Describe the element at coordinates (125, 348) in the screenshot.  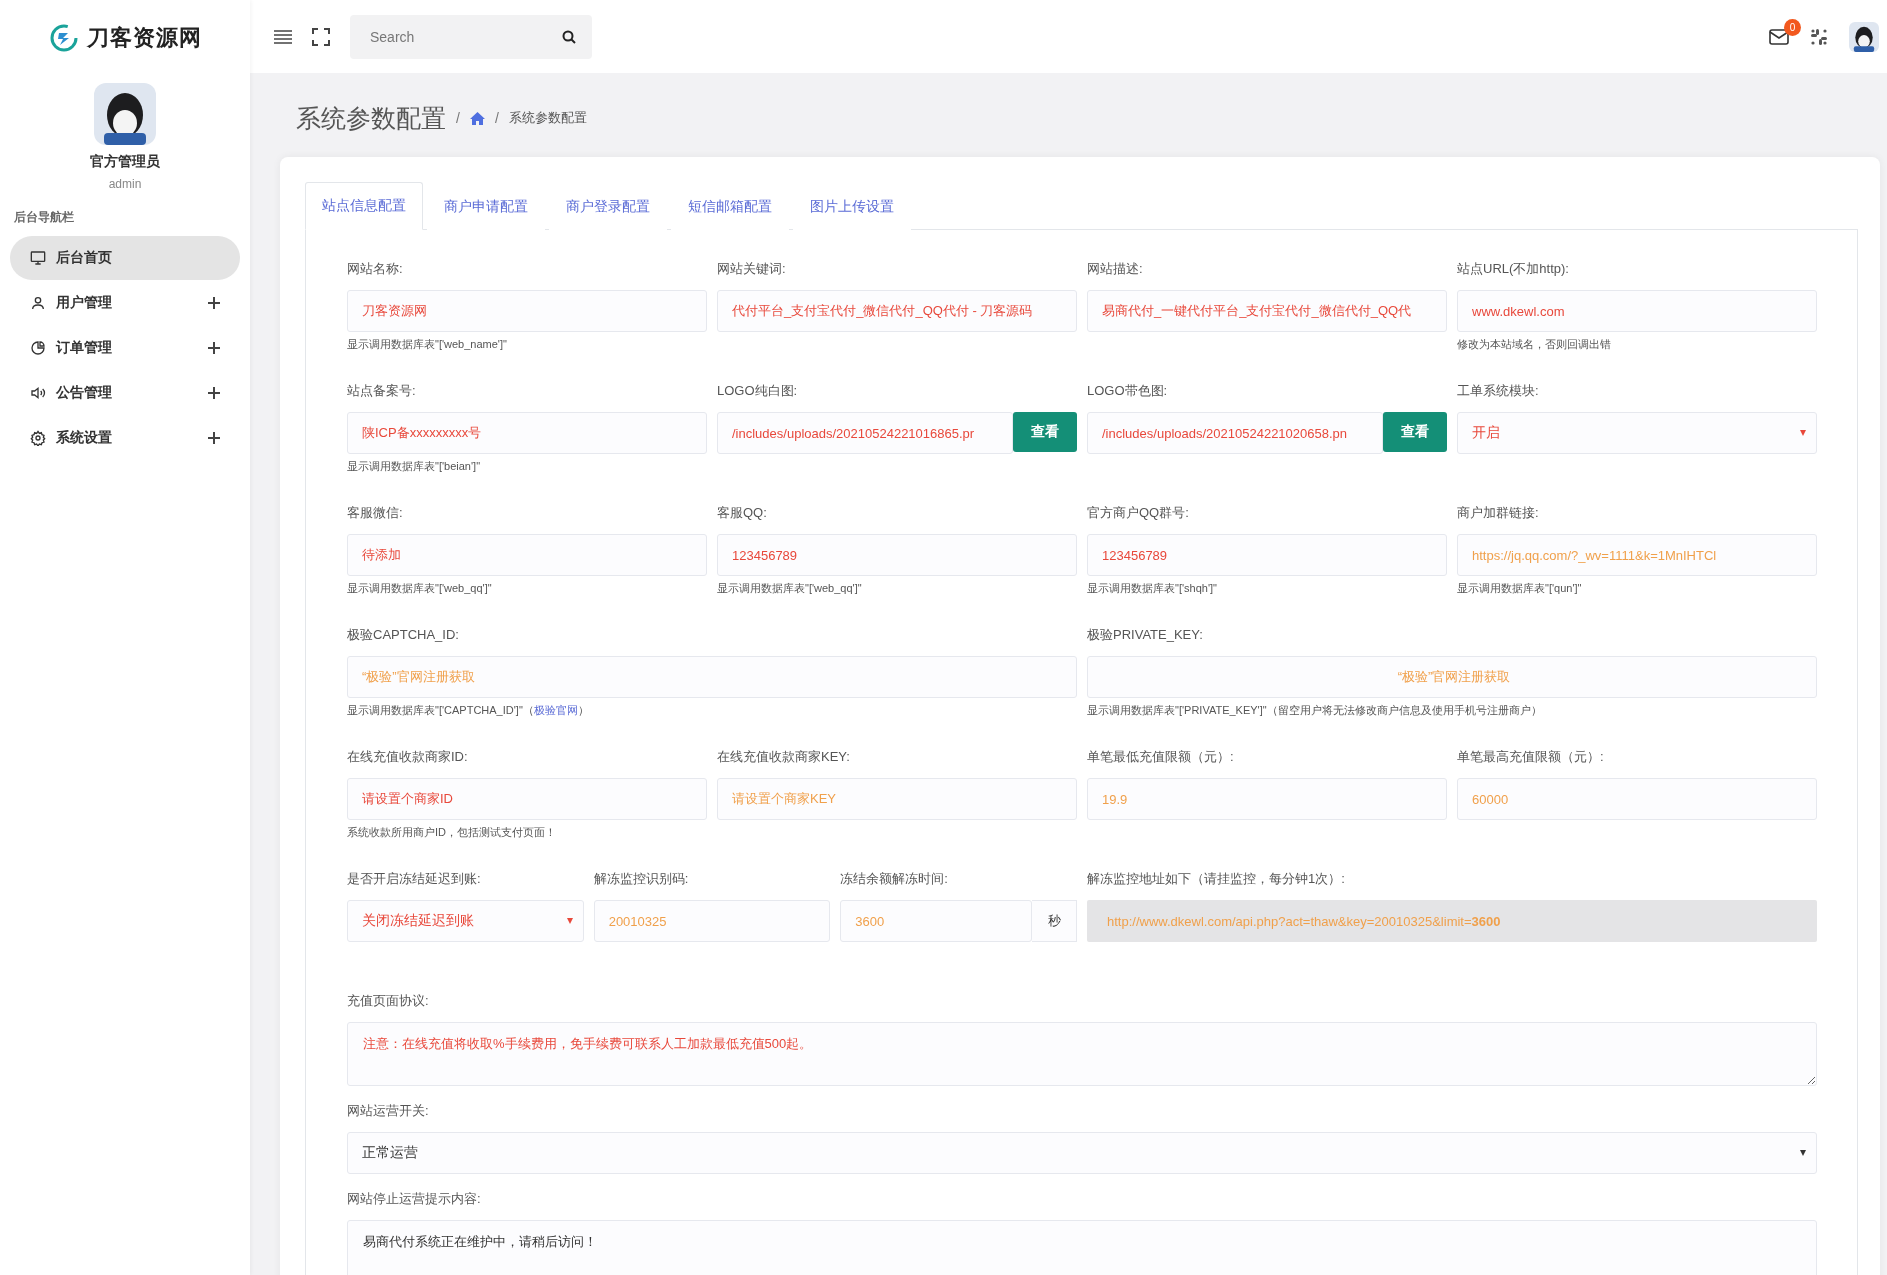
I see `nav-item: 订单管理` at that location.